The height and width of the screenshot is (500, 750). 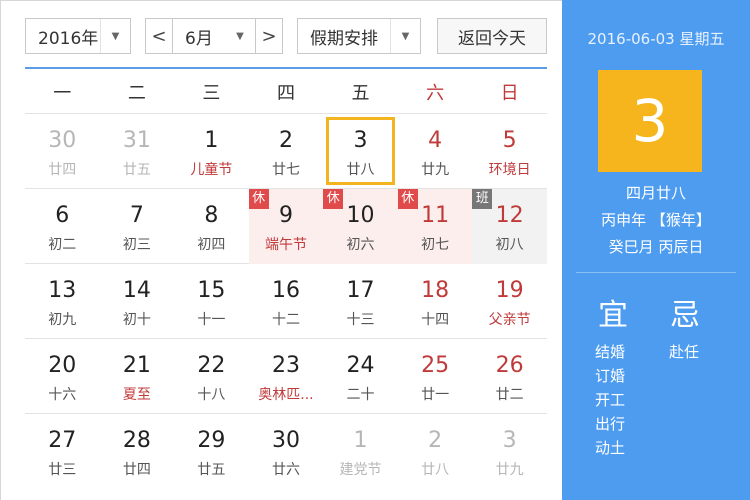 I want to click on day-cell: 18 十四, so click(x=435, y=301).